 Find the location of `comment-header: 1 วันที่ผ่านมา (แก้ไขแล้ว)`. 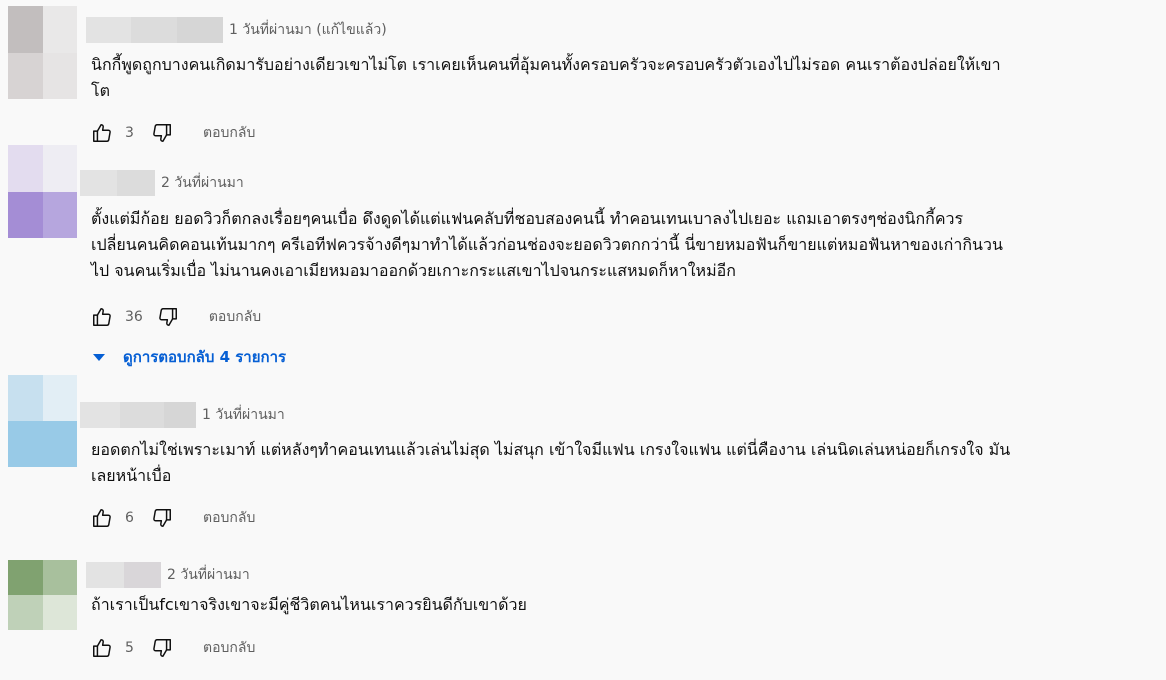

comment-header: 1 วันที่ผ่านมา (แก้ไขแล้ว) is located at coordinates (236, 30).